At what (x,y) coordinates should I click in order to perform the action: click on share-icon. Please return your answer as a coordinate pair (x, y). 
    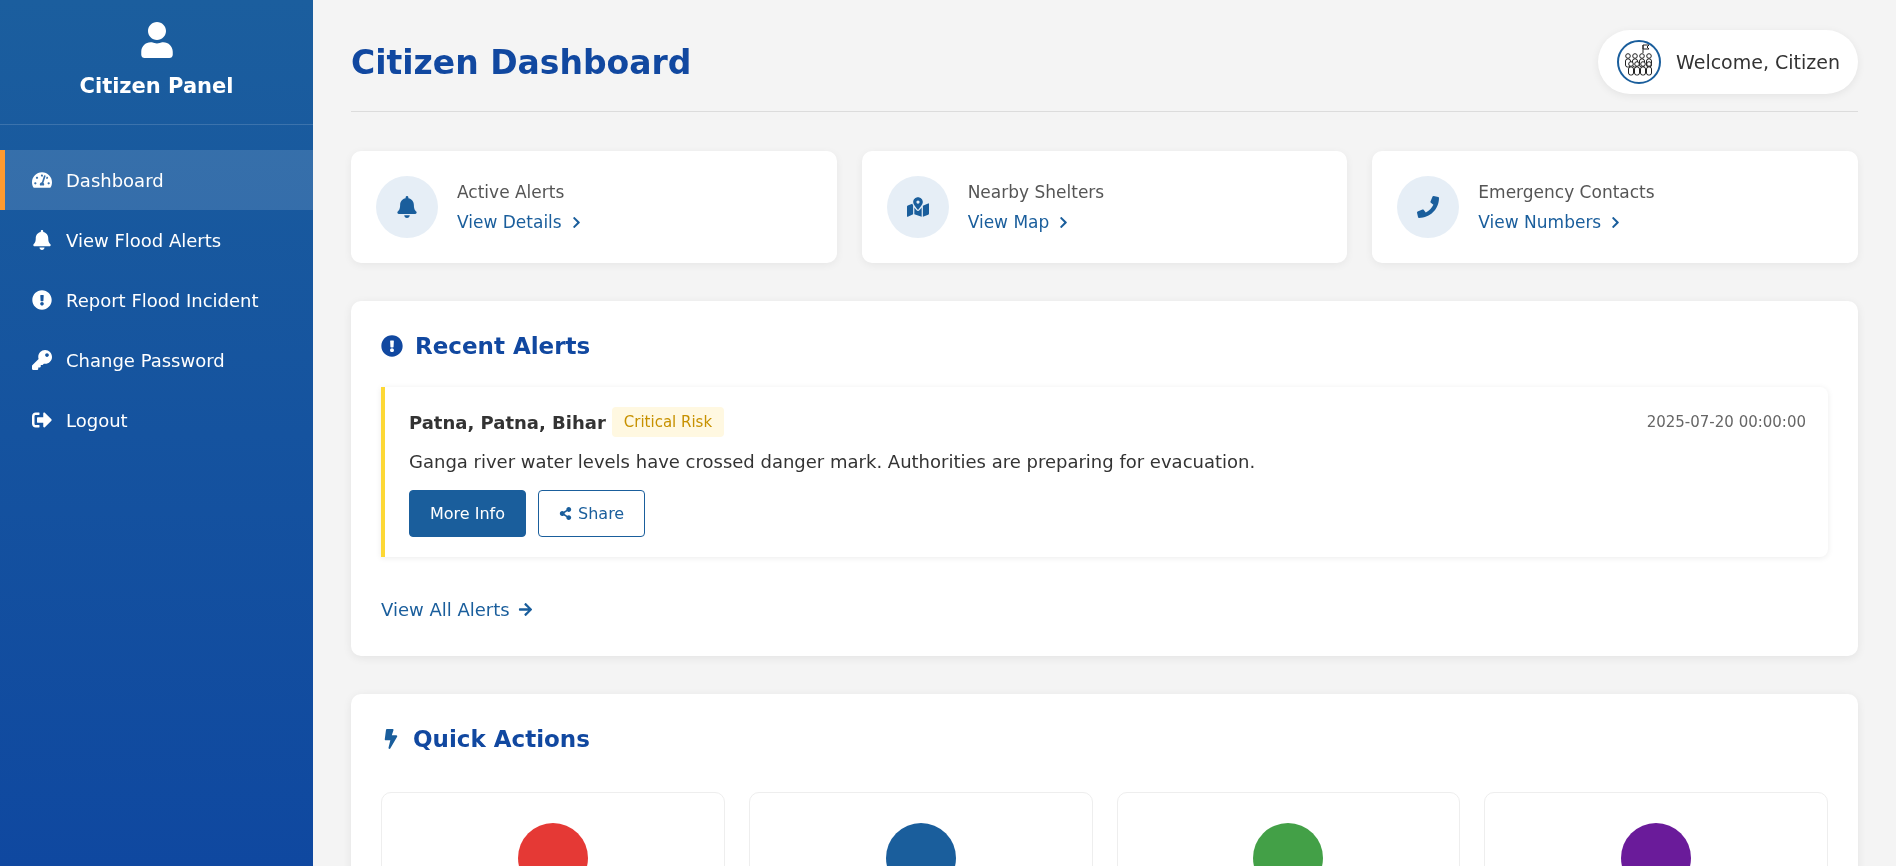
    Looking at the image, I should click on (566, 513).